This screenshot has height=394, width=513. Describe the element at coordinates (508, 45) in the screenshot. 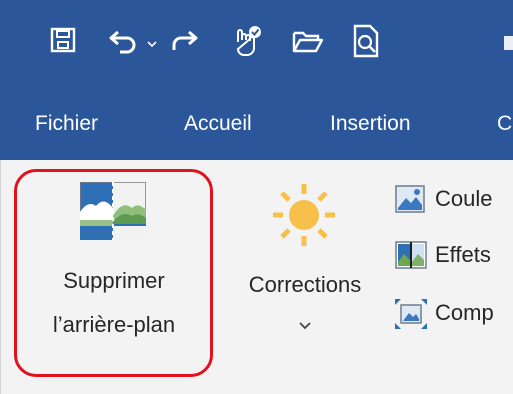

I see `more-icon` at that location.